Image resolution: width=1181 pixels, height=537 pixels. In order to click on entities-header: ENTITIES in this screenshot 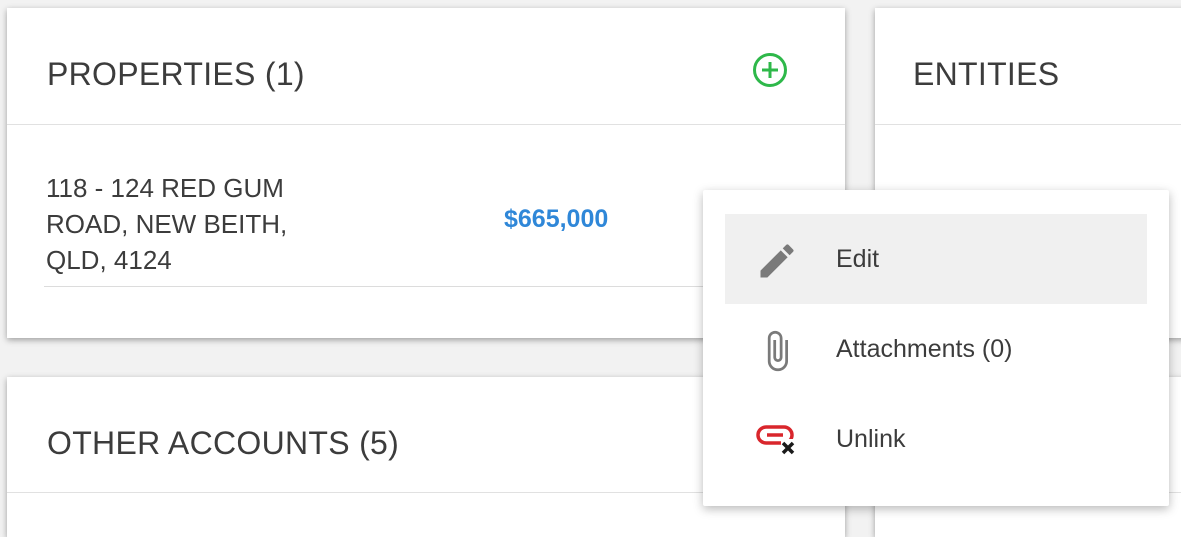, I will do `click(1028, 66)`.